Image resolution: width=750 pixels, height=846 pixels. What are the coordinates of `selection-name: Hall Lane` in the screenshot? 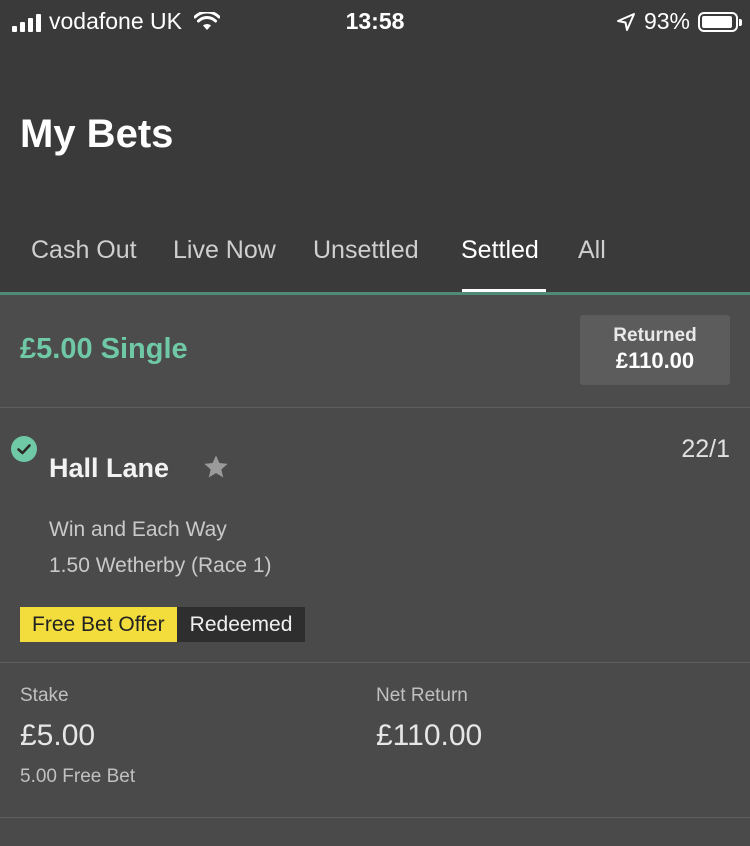 It's located at (109, 468).